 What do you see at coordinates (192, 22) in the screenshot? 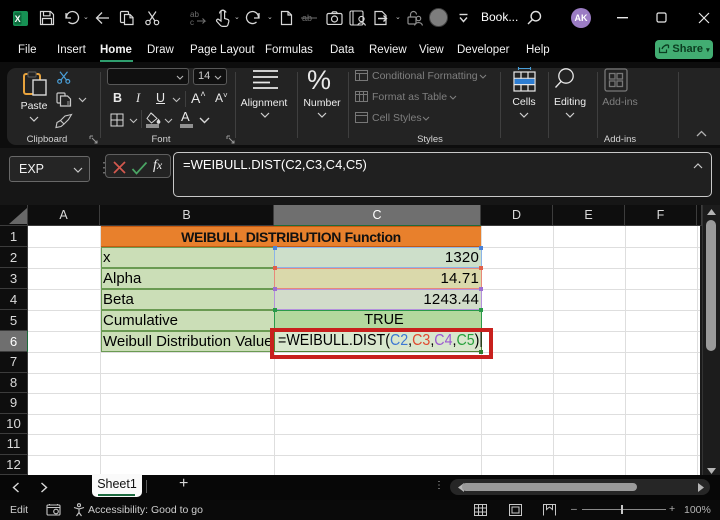
I see `svg-text: c` at bounding box center [192, 22].